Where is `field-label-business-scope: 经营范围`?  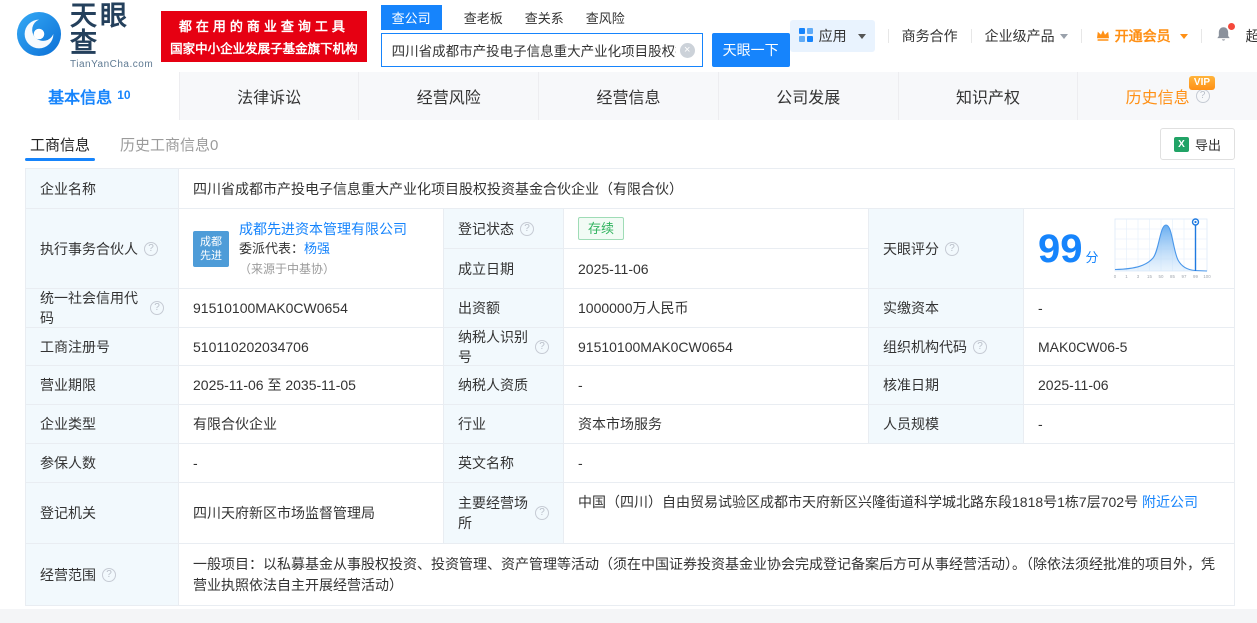
field-label-business-scope: 经营范围 is located at coordinates (102, 575).